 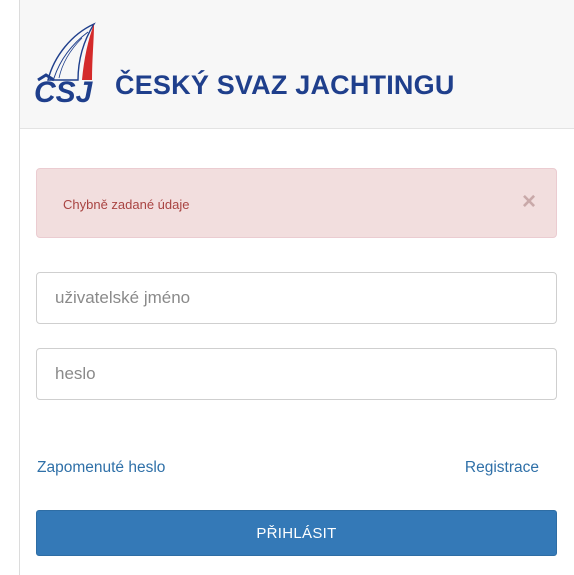 I want to click on forgot-password-link: Zapomenuté heslo, so click(x=101, y=468).